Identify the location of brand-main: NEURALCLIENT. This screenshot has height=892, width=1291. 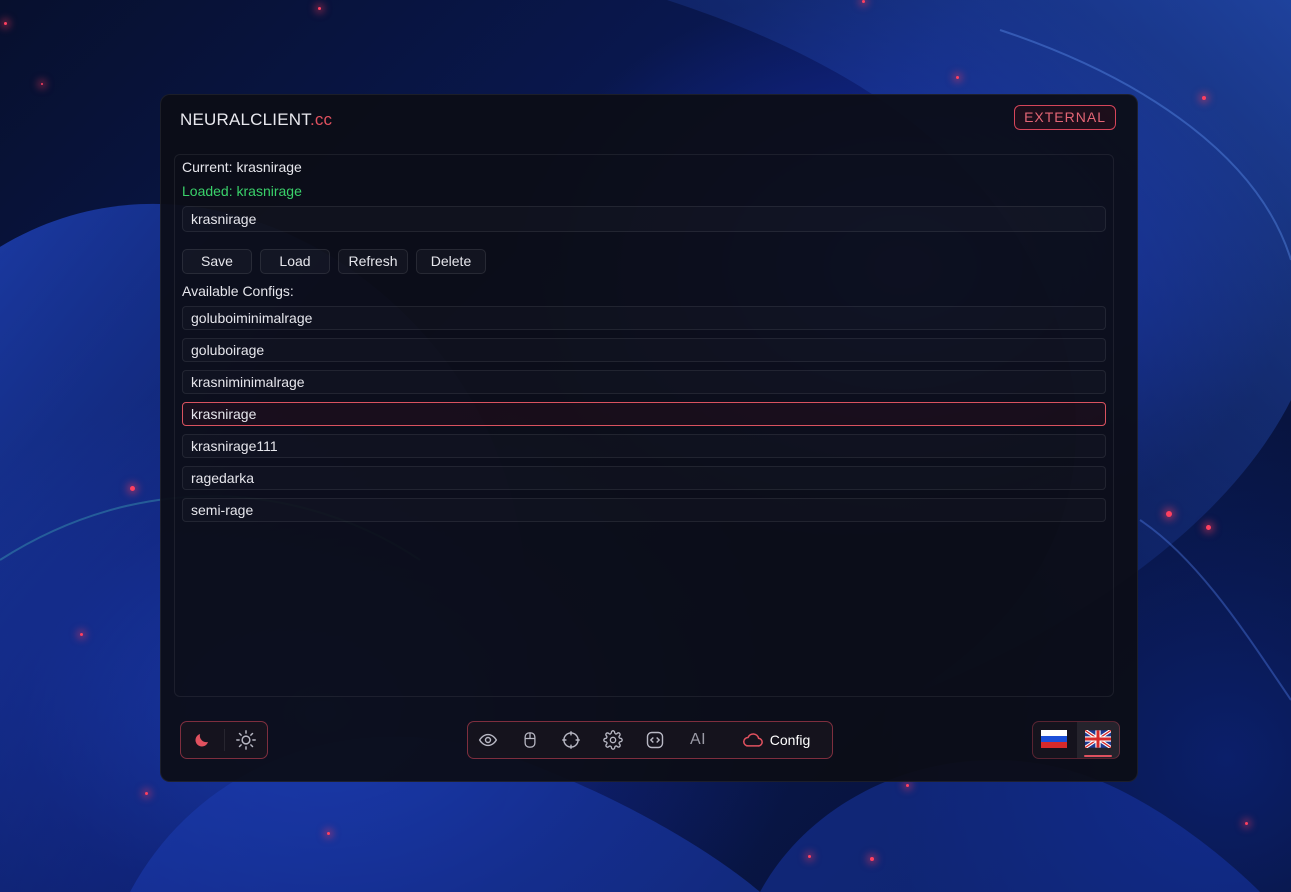
(245, 119).